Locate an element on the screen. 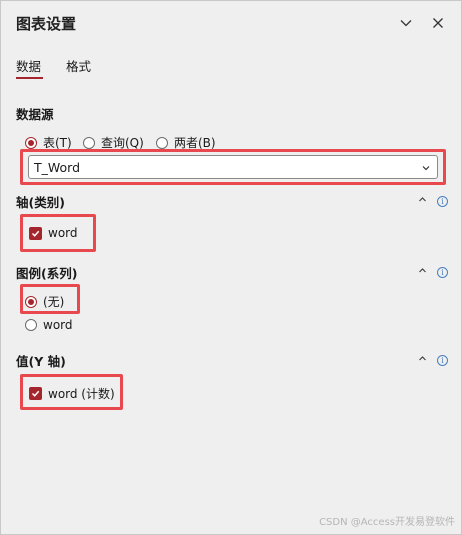  data-source-select-value: T_Word is located at coordinates (57, 167).